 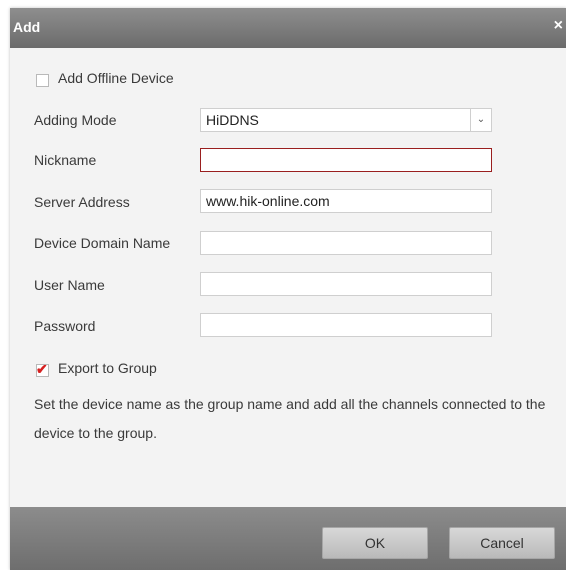 What do you see at coordinates (268, 201) in the screenshot?
I see `server-address-value: www.hik-online.com` at bounding box center [268, 201].